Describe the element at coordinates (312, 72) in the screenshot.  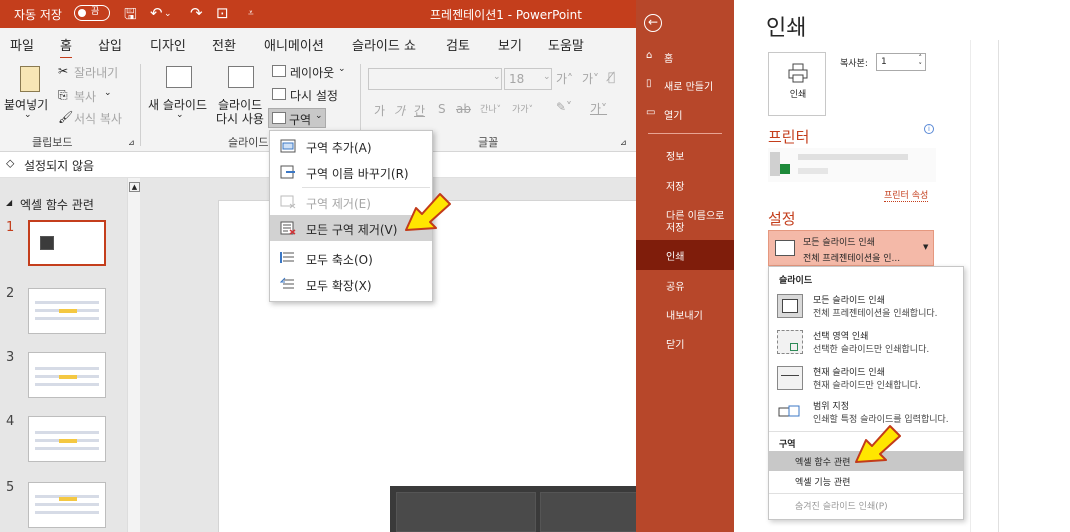
I see `layout-button: 레이아웃` at that location.